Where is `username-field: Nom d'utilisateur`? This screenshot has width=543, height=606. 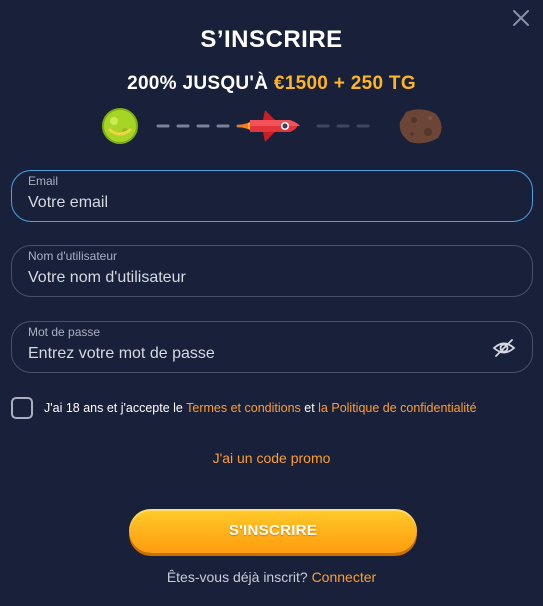
username-field: Nom d'utilisateur is located at coordinates (272, 271).